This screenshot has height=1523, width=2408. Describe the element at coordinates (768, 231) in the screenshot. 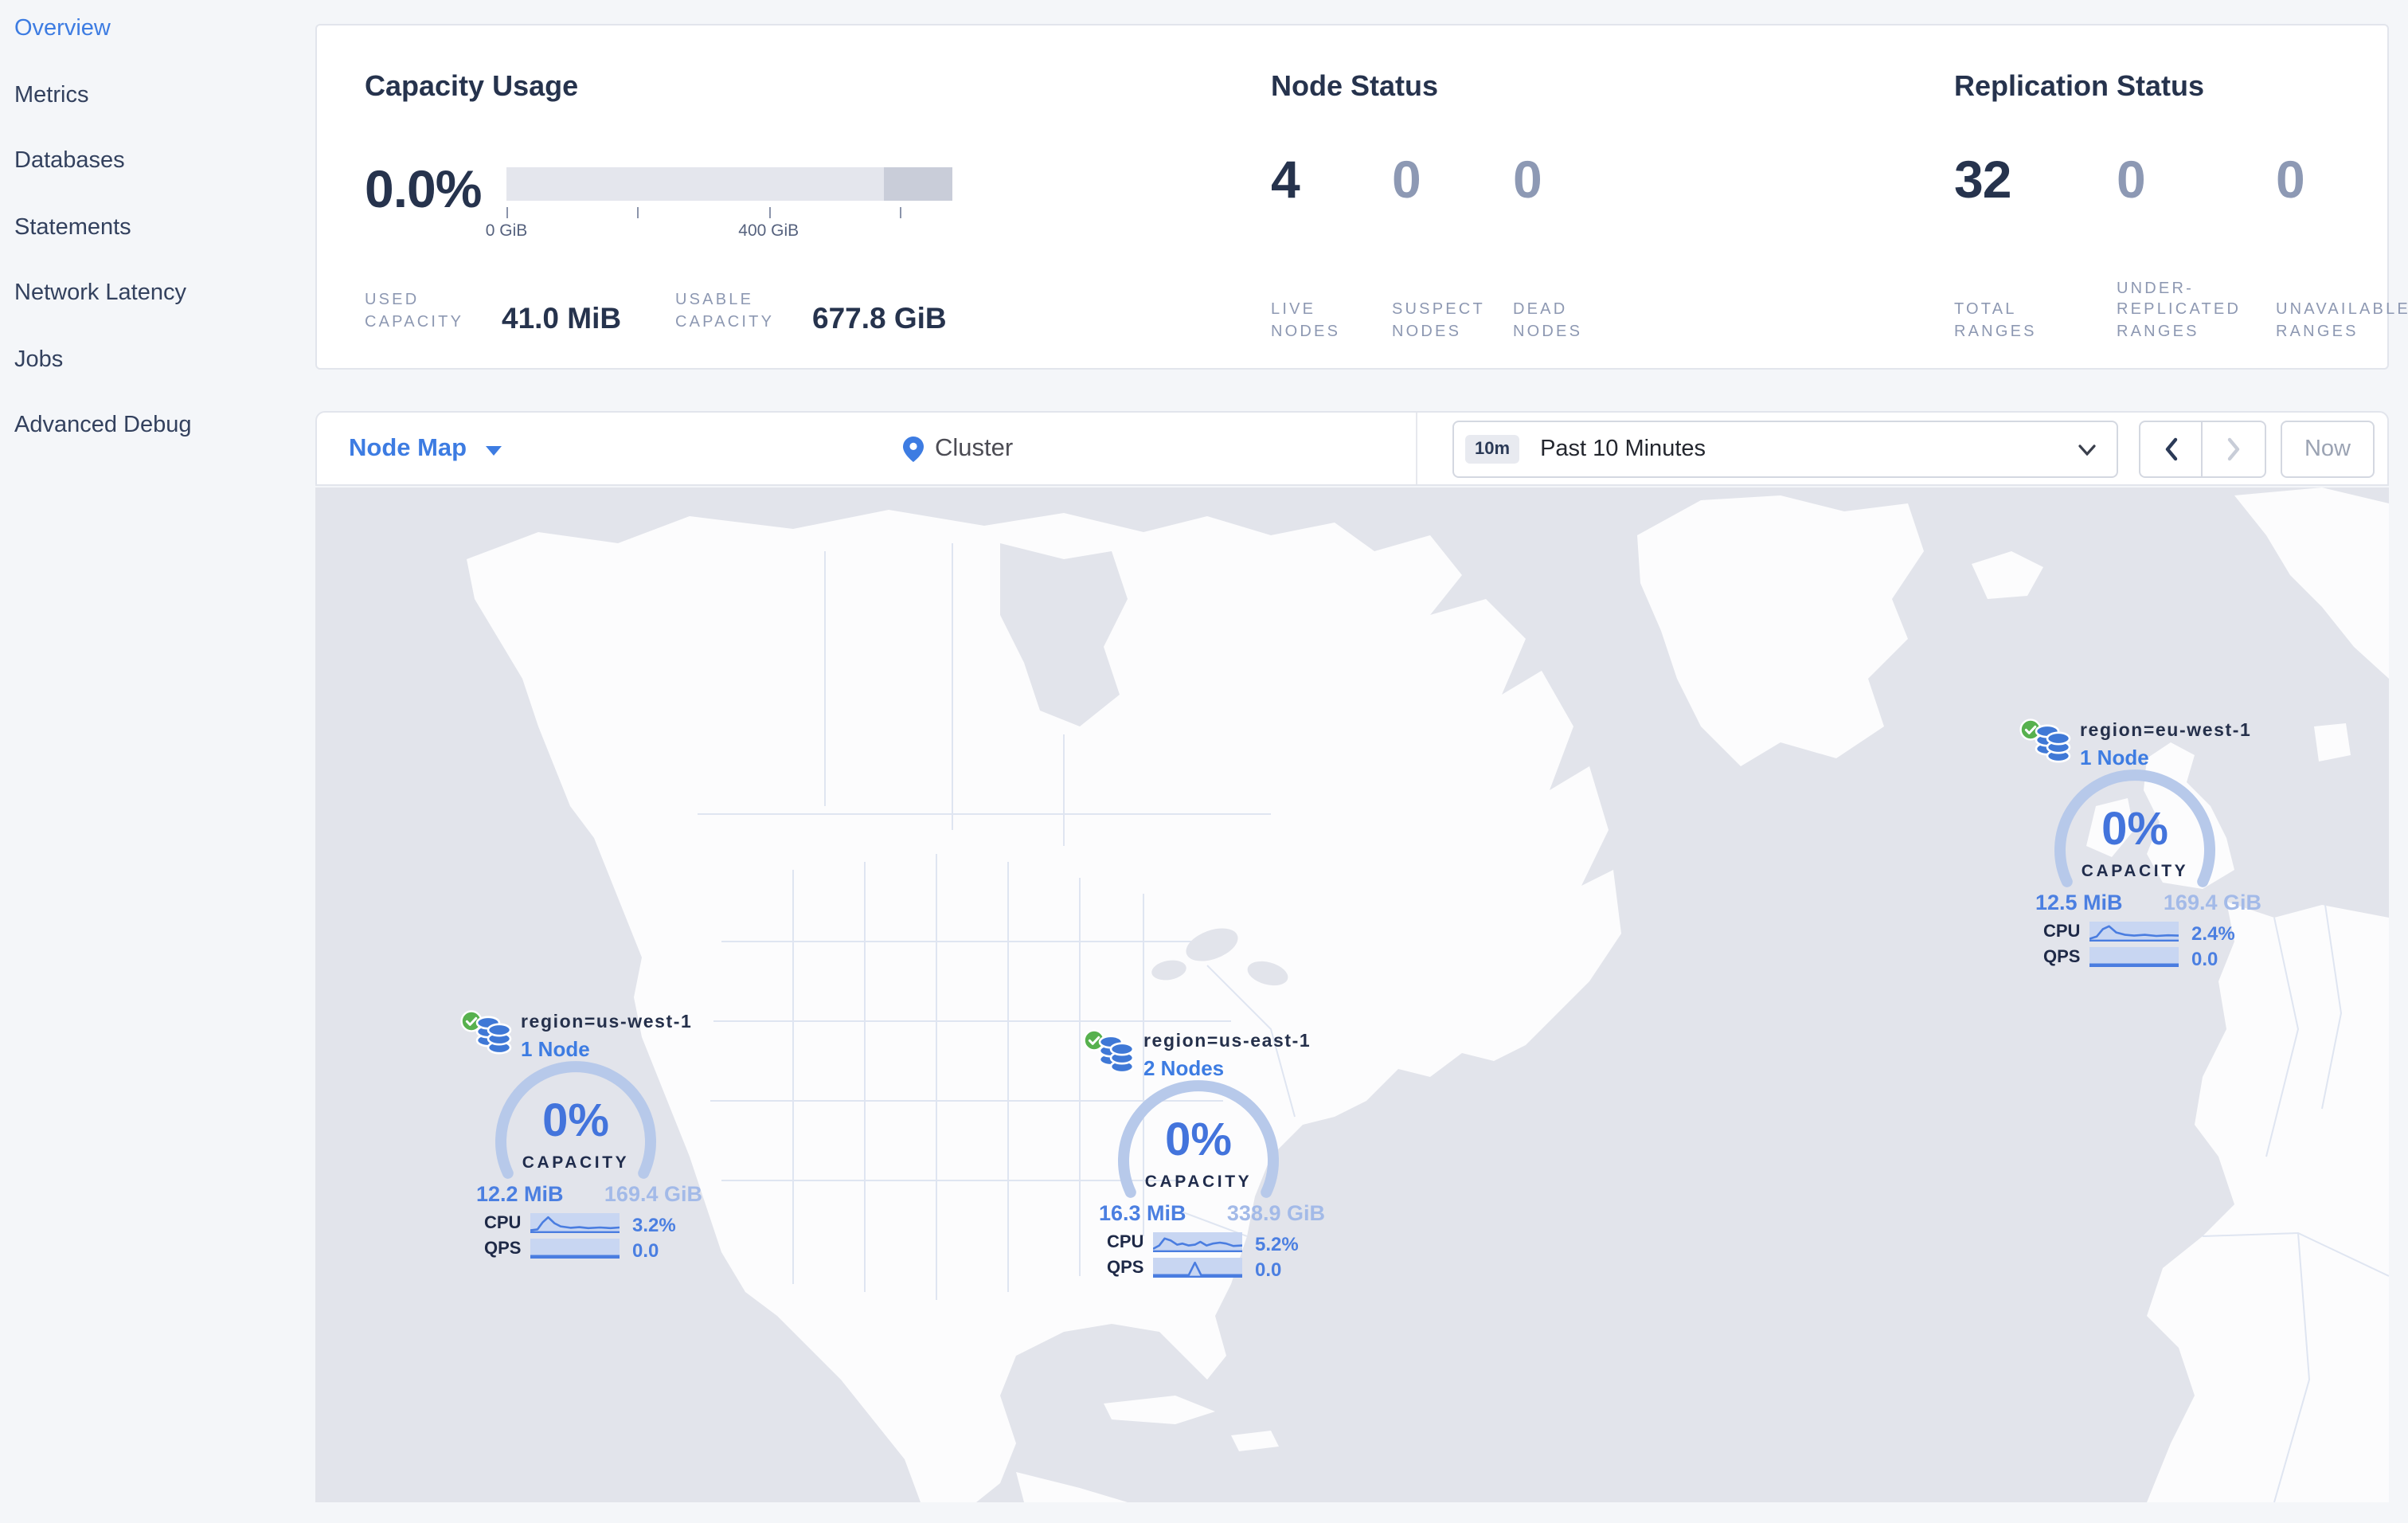

I see `capacity-bar-tick-label: 400 GiB` at that location.